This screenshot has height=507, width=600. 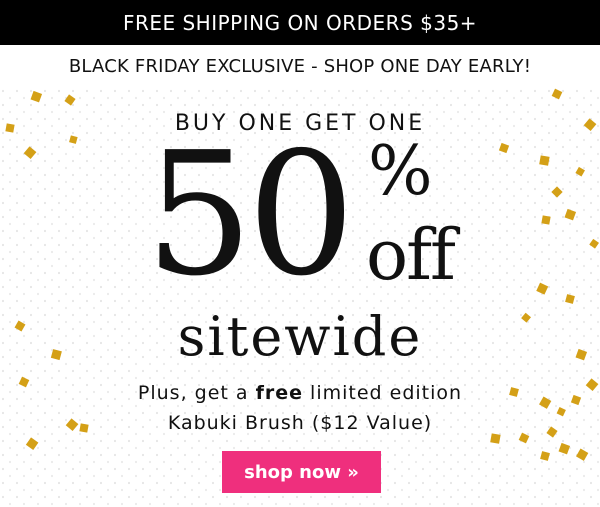 I want to click on off-text: off, so click(x=411, y=255).